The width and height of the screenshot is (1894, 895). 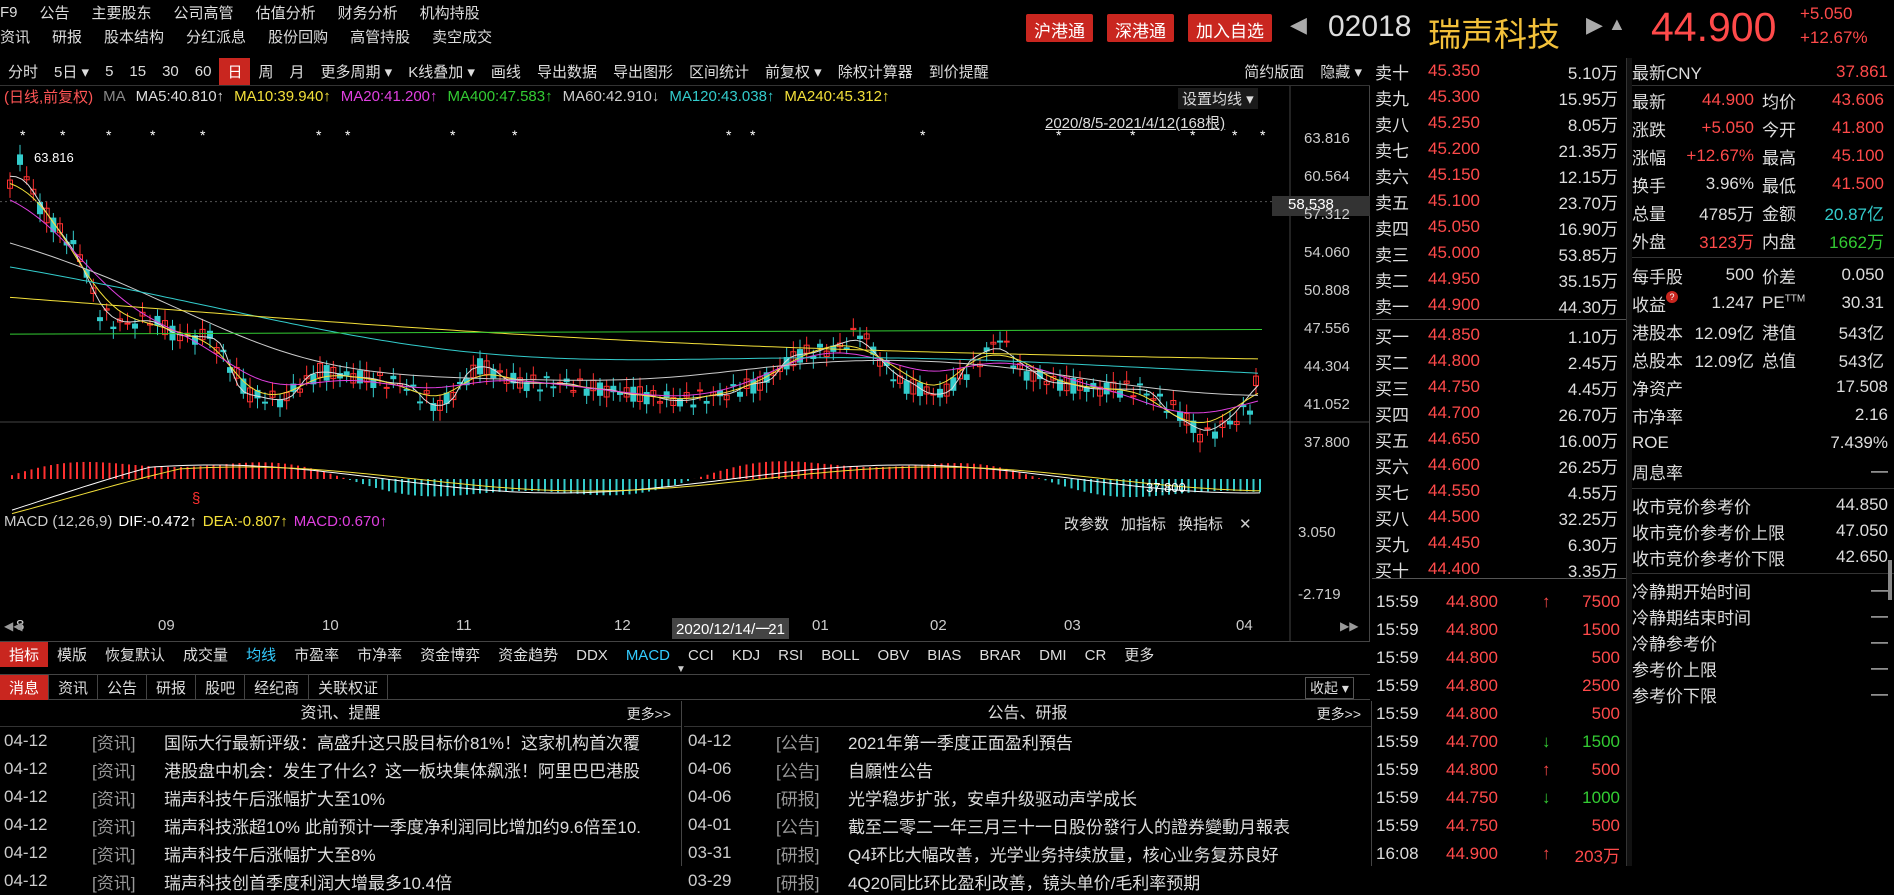 What do you see at coordinates (221, 687) in the screenshot?
I see `news-tab: 股吧` at bounding box center [221, 687].